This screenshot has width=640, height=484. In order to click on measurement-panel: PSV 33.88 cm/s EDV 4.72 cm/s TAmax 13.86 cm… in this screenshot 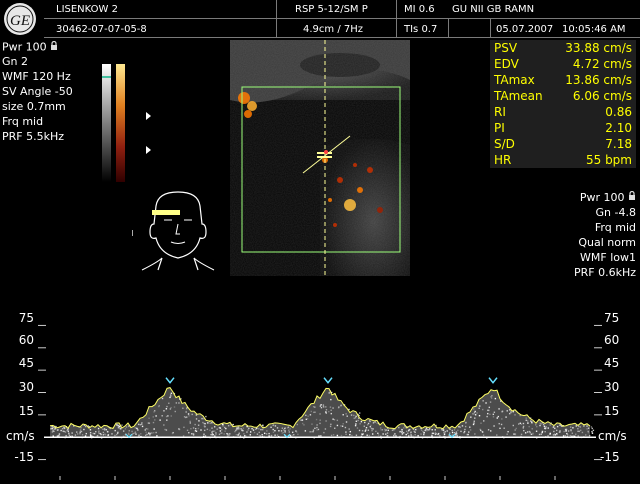, I will do `click(563, 104)`.